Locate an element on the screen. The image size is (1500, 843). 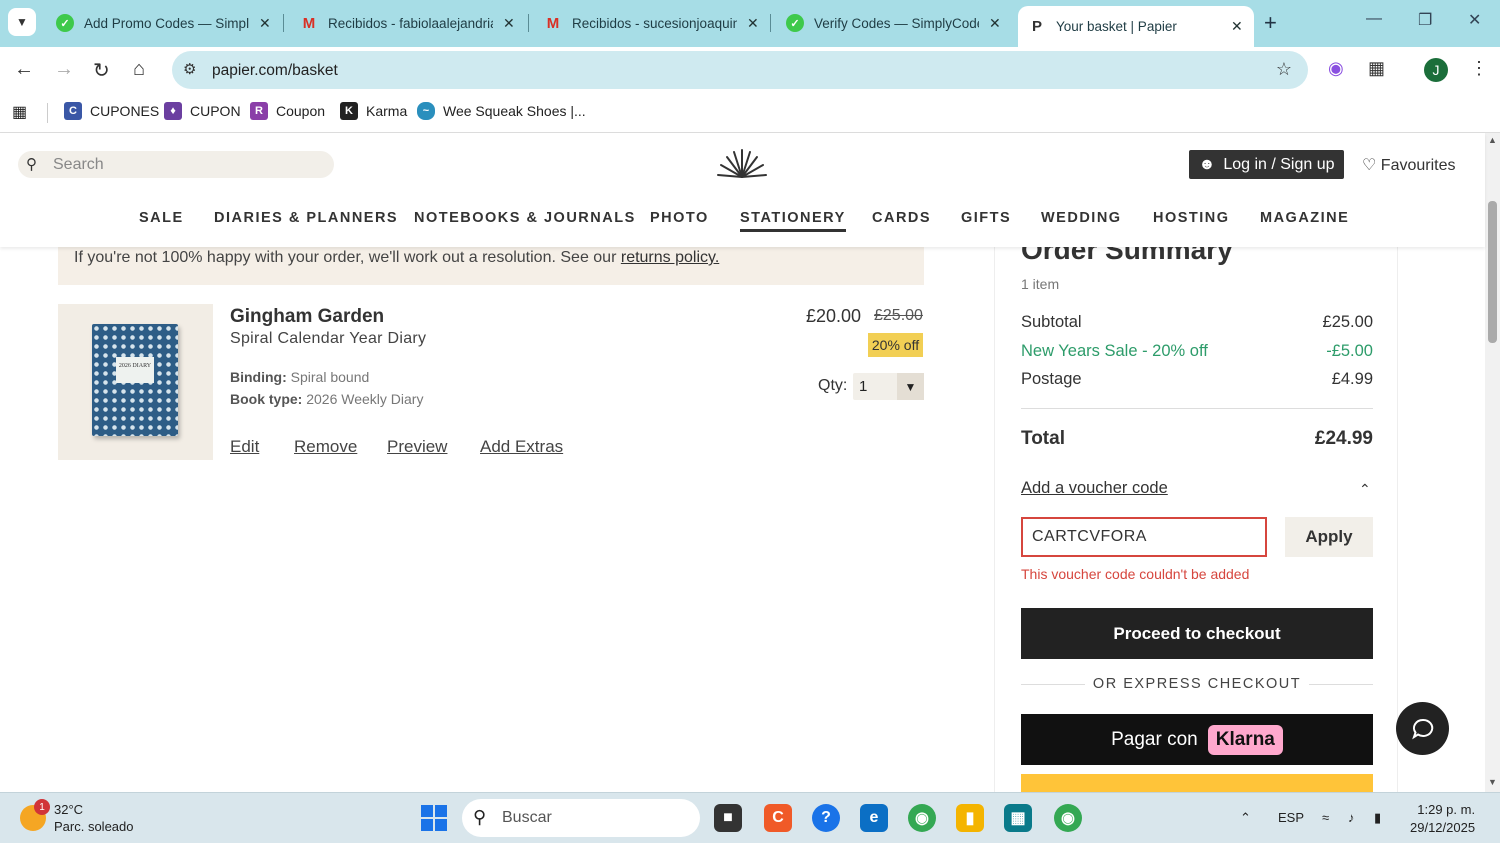
tab-verify-codes: ✓ Verify Codes — SimplyCode ✕ is located at coordinates (893, 23).